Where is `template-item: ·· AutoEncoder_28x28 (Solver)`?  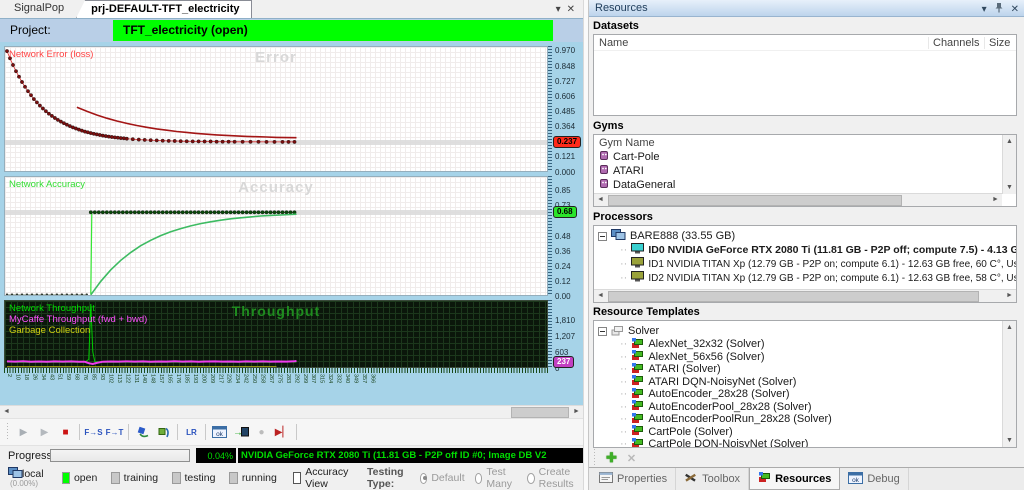
template-item: ·· AutoEncoder_28x28 (Solver) is located at coordinates (818, 394).